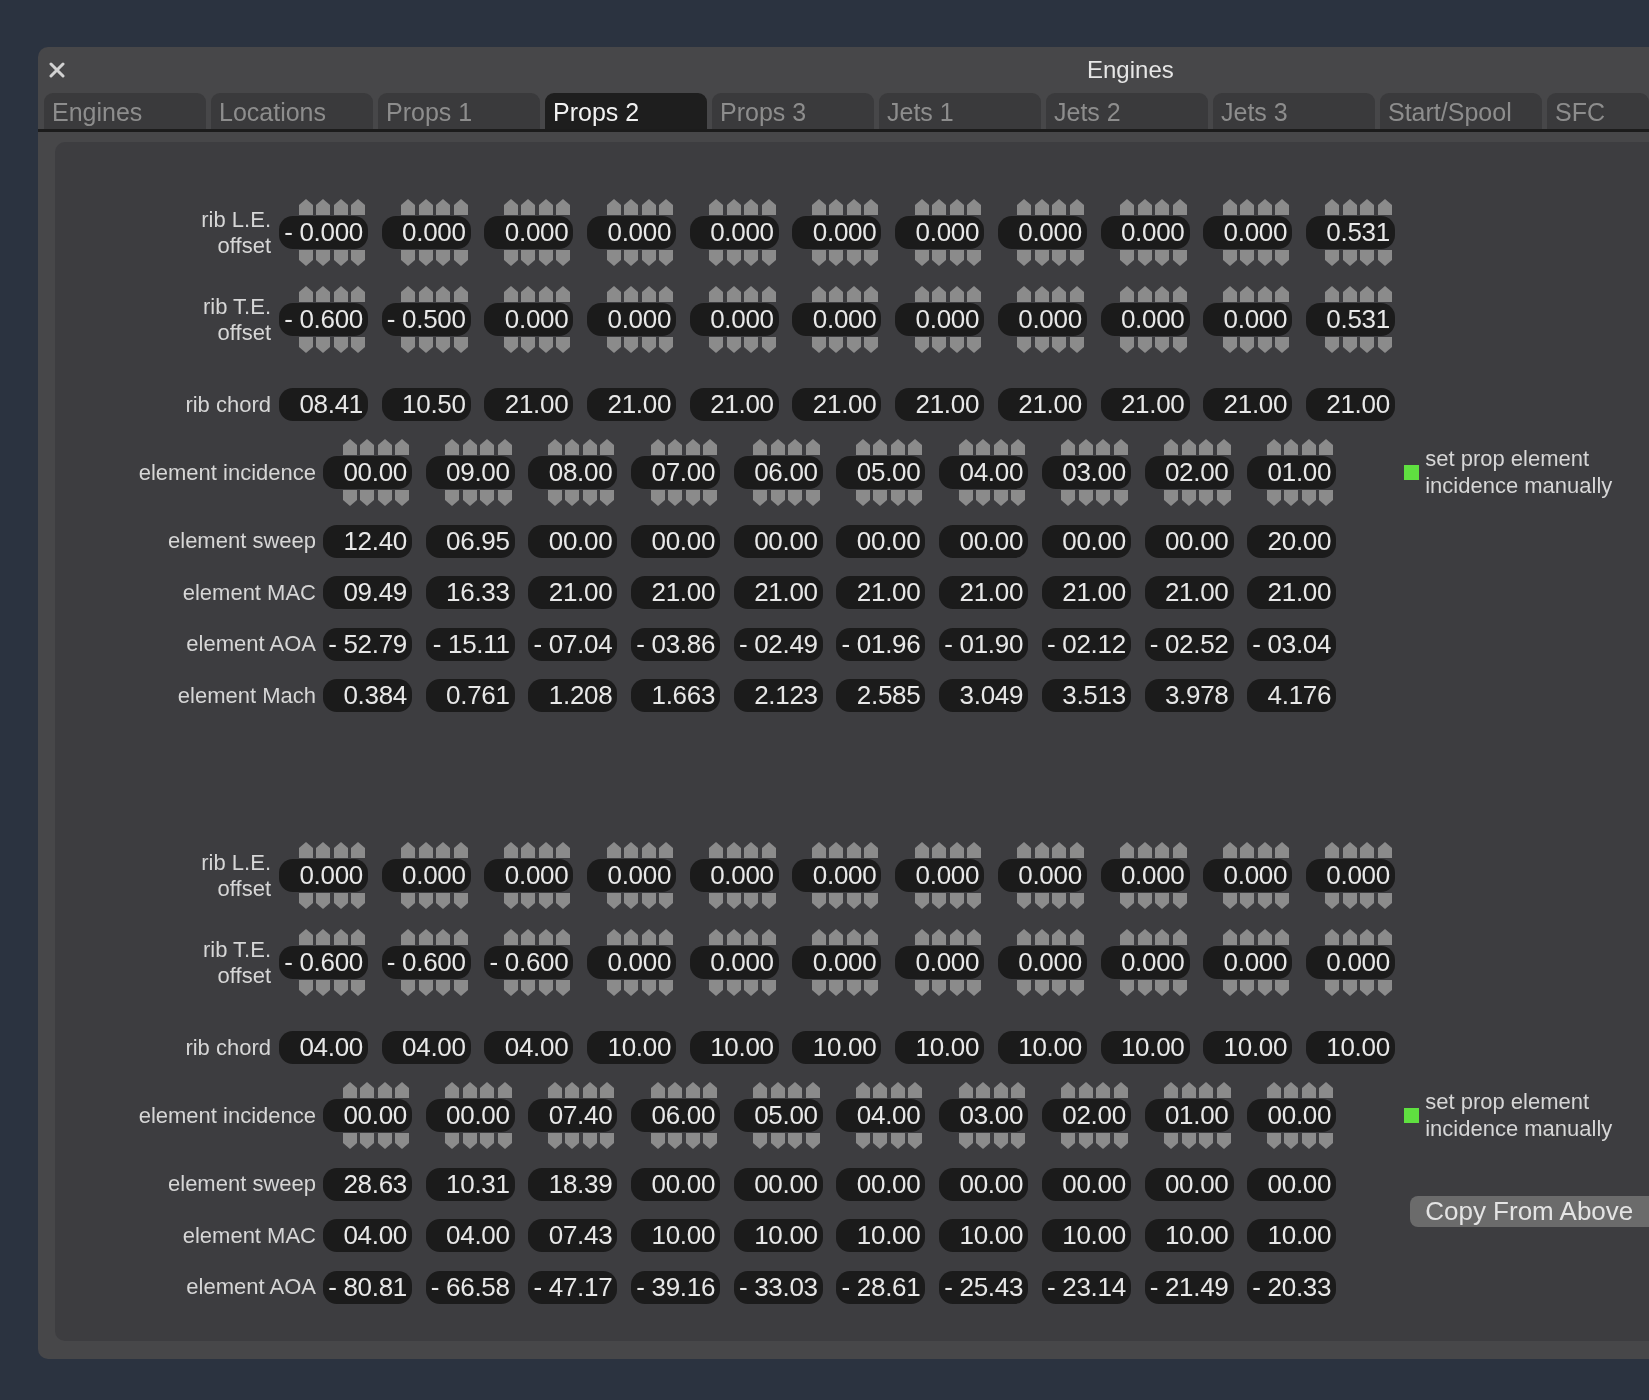  What do you see at coordinates (778, 1115) in the screenshot?
I see `number-field: 05.00` at bounding box center [778, 1115].